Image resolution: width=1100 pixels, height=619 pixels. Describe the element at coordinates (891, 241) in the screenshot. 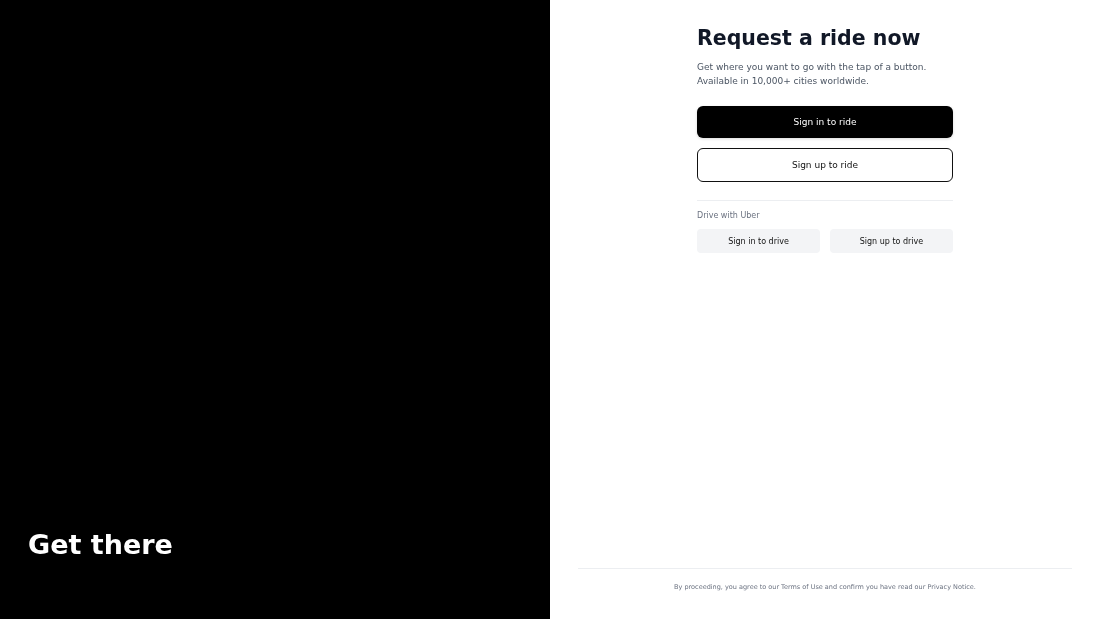

I see `drive-button: Sign up to drive` at that location.